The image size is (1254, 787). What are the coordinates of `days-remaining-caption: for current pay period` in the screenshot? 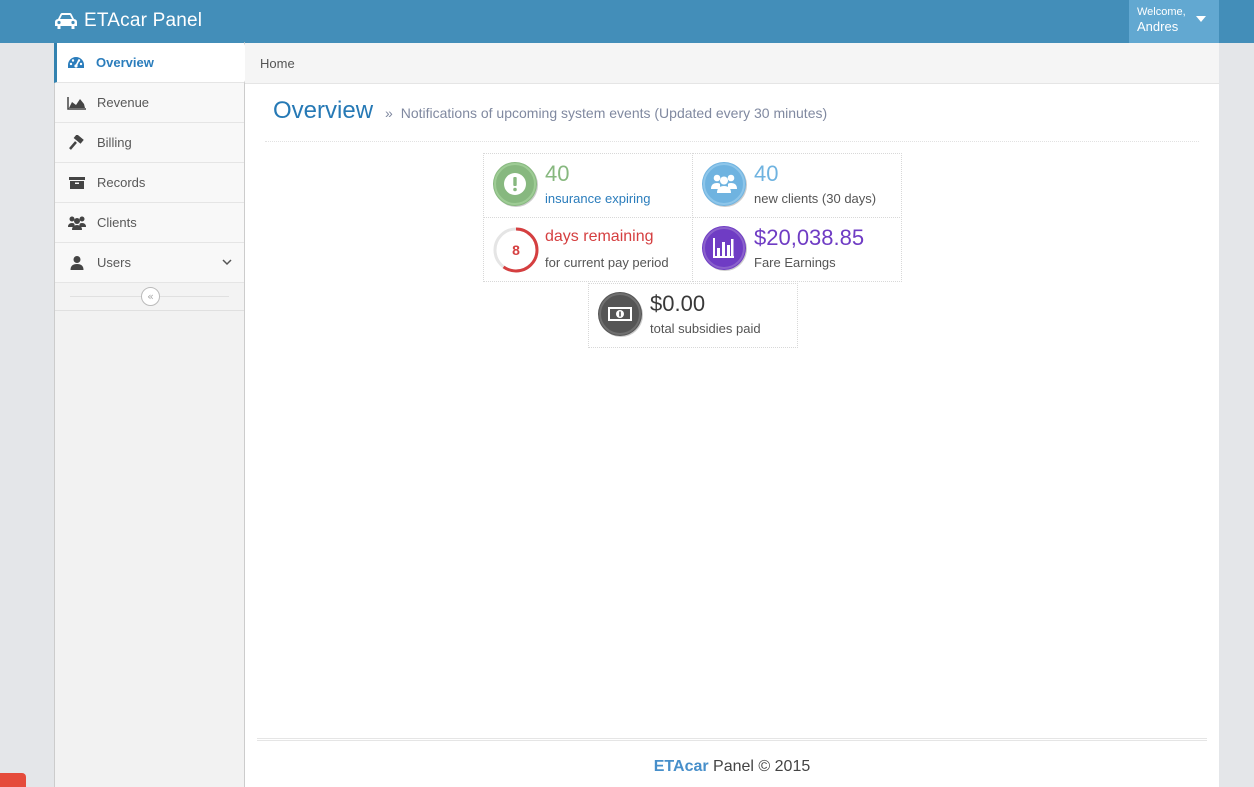 It's located at (607, 262).